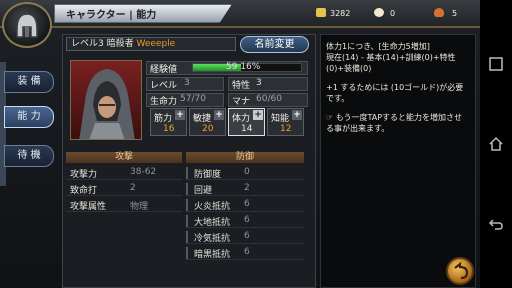 The image size is (512, 288). What do you see at coordinates (202, 119) in the screenshot?
I see `stat-label: 敏捷` at bounding box center [202, 119].